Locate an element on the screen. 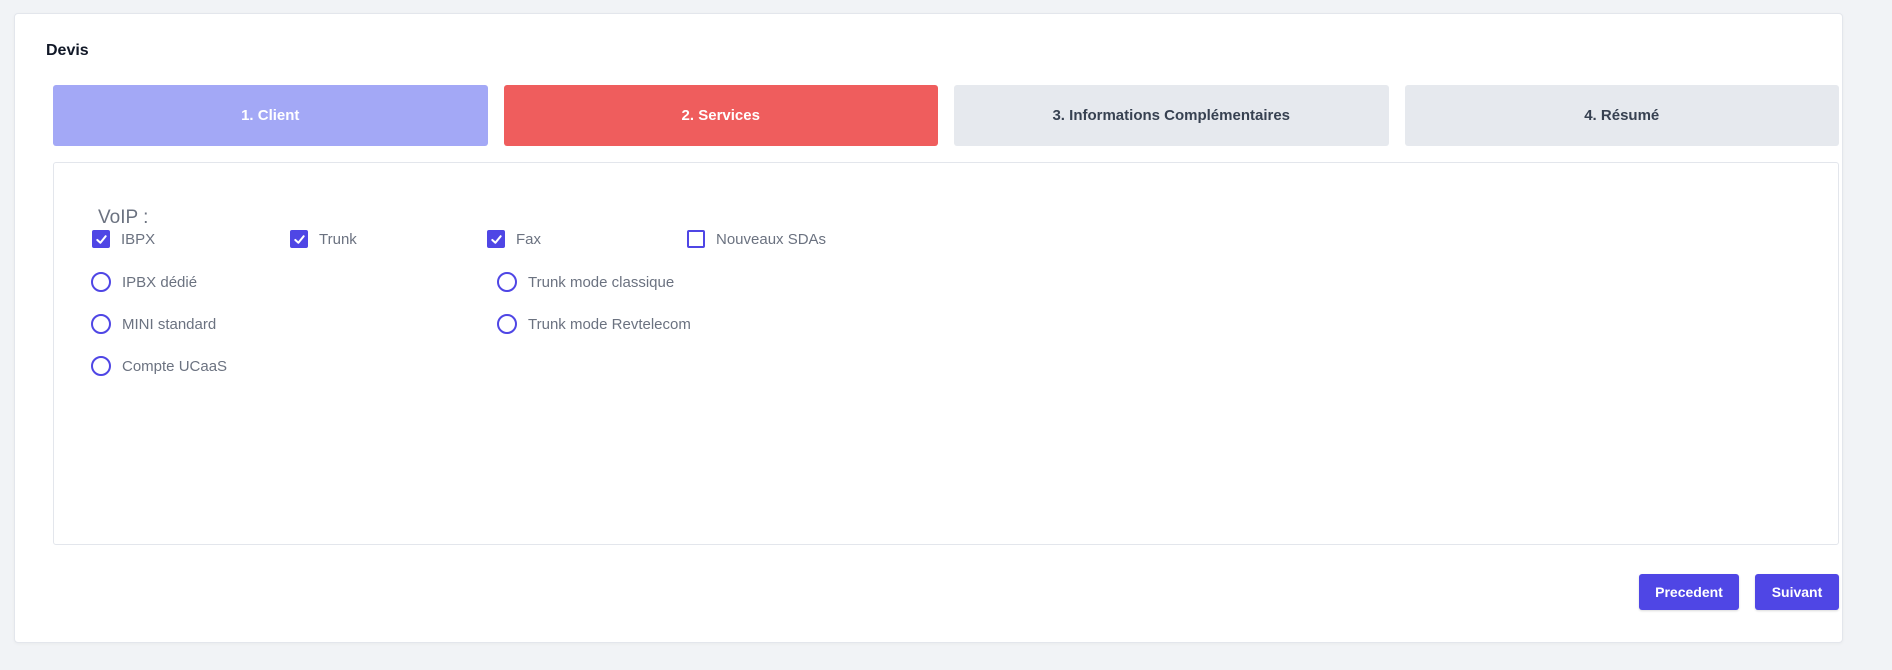  radio-trunk-classic: Trunk mode classique is located at coordinates (585, 282).